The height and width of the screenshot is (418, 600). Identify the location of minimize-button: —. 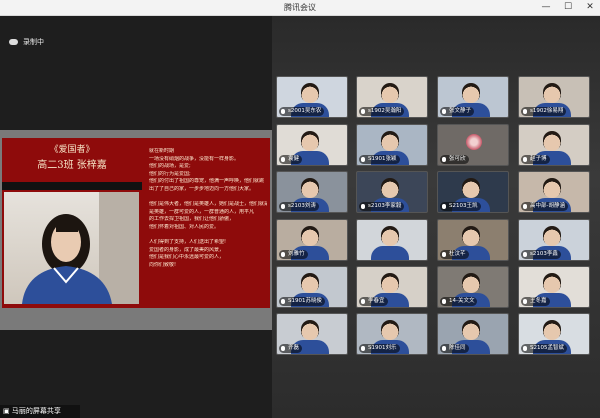
(546, 7).